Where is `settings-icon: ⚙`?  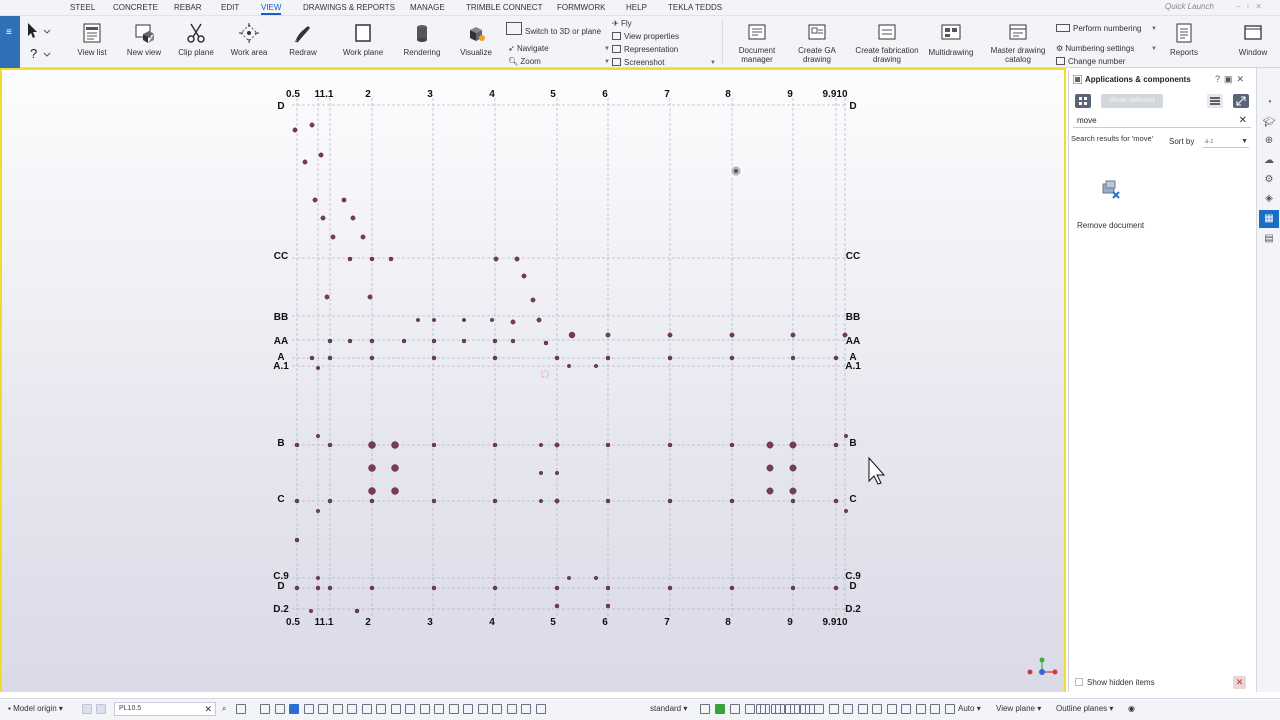 settings-icon: ⚙ is located at coordinates (1269, 180).